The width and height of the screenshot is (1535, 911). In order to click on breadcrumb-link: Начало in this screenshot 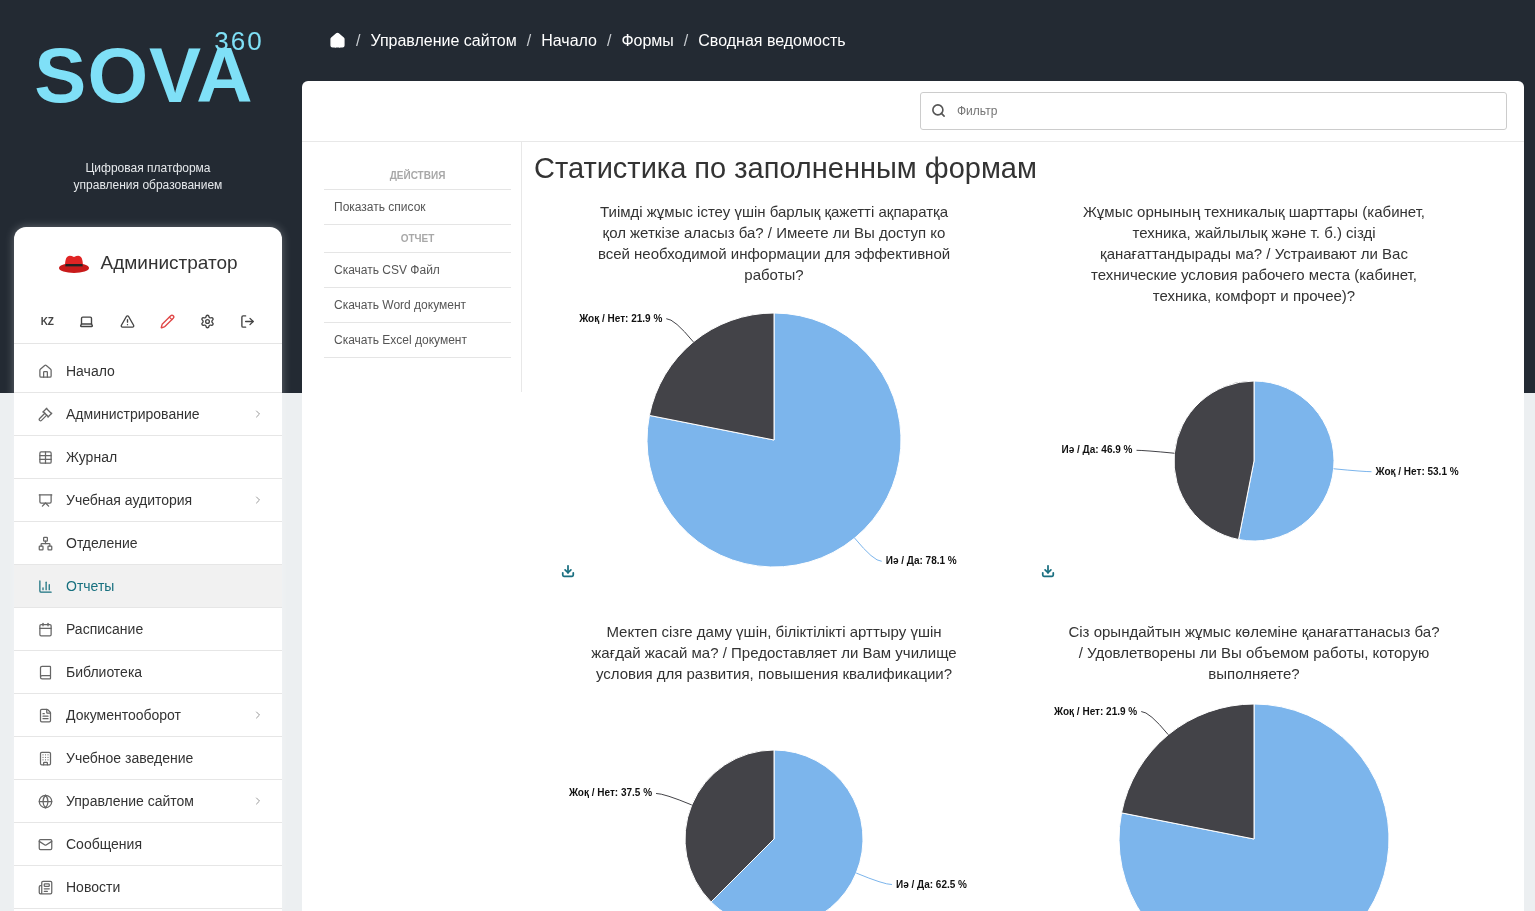, I will do `click(569, 40)`.